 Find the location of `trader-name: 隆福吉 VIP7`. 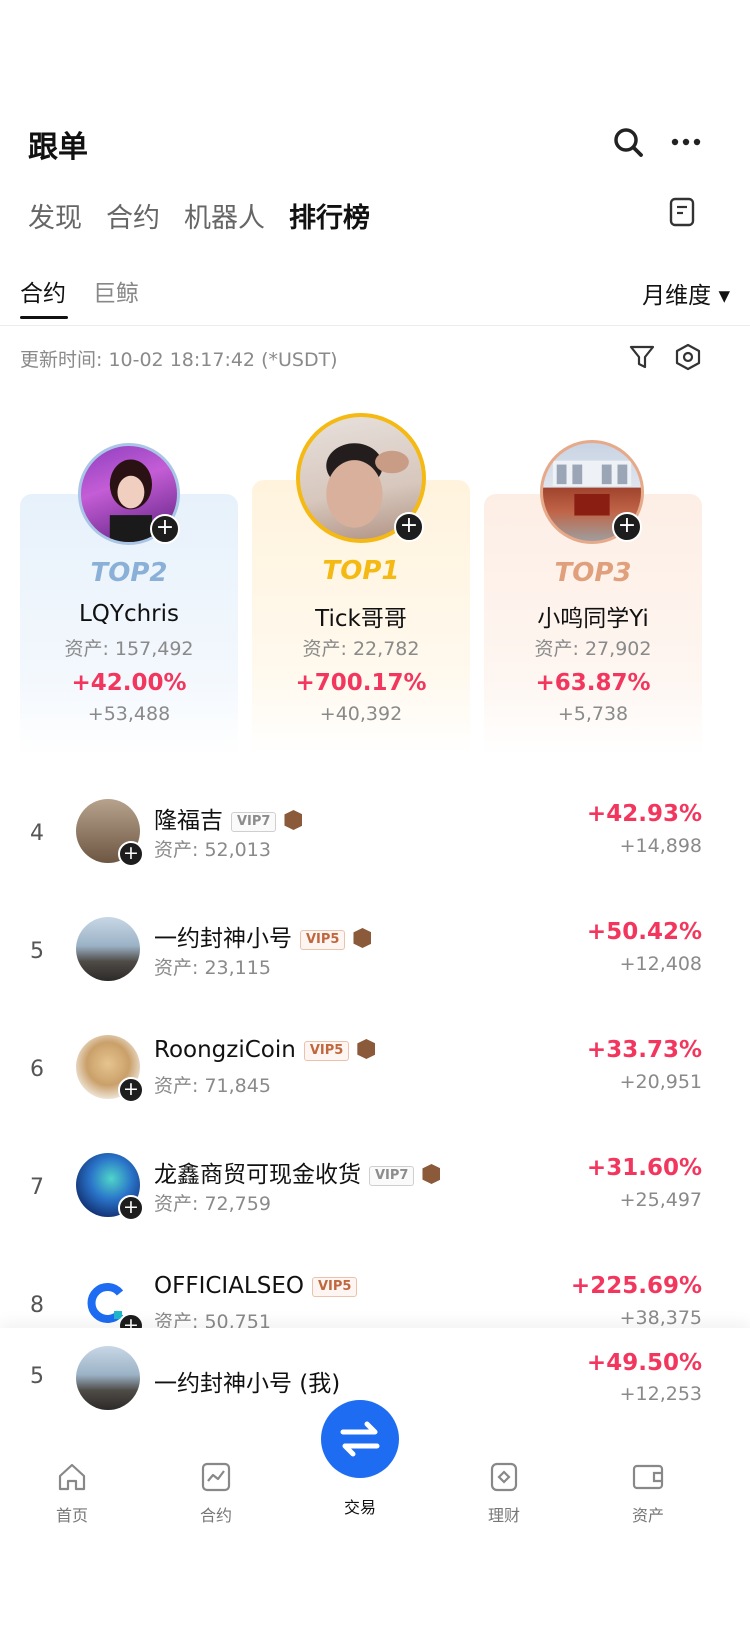

trader-name: 隆福吉 VIP7 is located at coordinates (228, 818).